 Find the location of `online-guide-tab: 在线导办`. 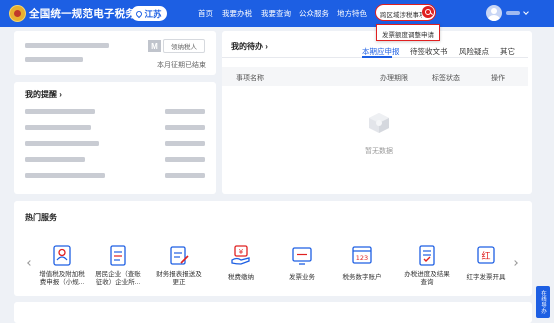

online-guide-tab: 在线导办 is located at coordinates (543, 302).